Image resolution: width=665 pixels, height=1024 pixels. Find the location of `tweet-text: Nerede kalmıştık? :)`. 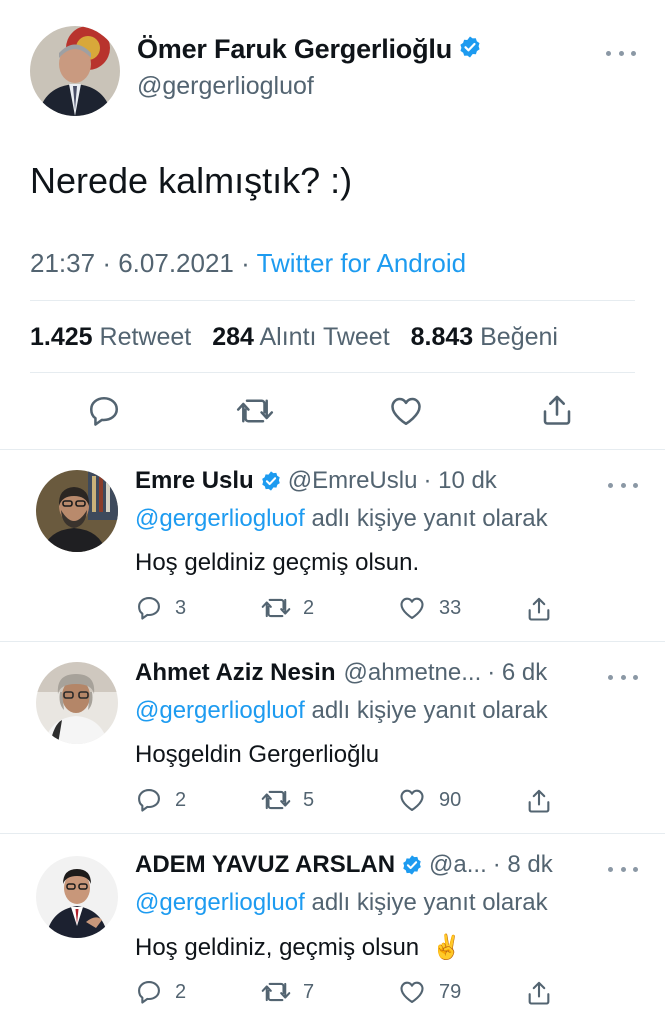

tweet-text: Nerede kalmıştık? :) is located at coordinates (191, 180).